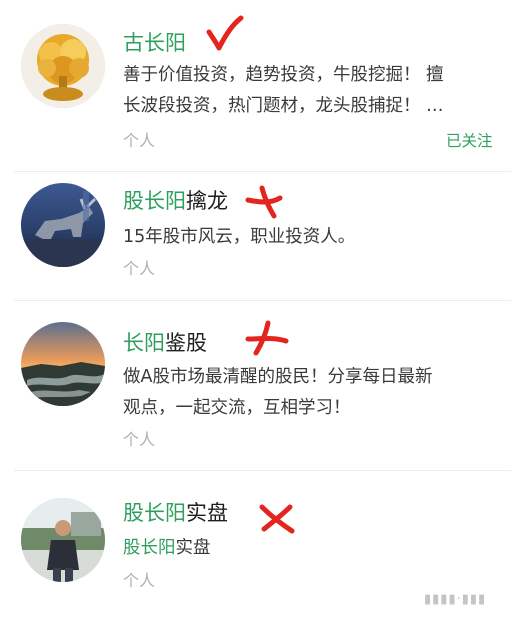 The image size is (517, 618). Describe the element at coordinates (207, 201) in the screenshot. I see `account-name-rest: 擒龙` at that location.